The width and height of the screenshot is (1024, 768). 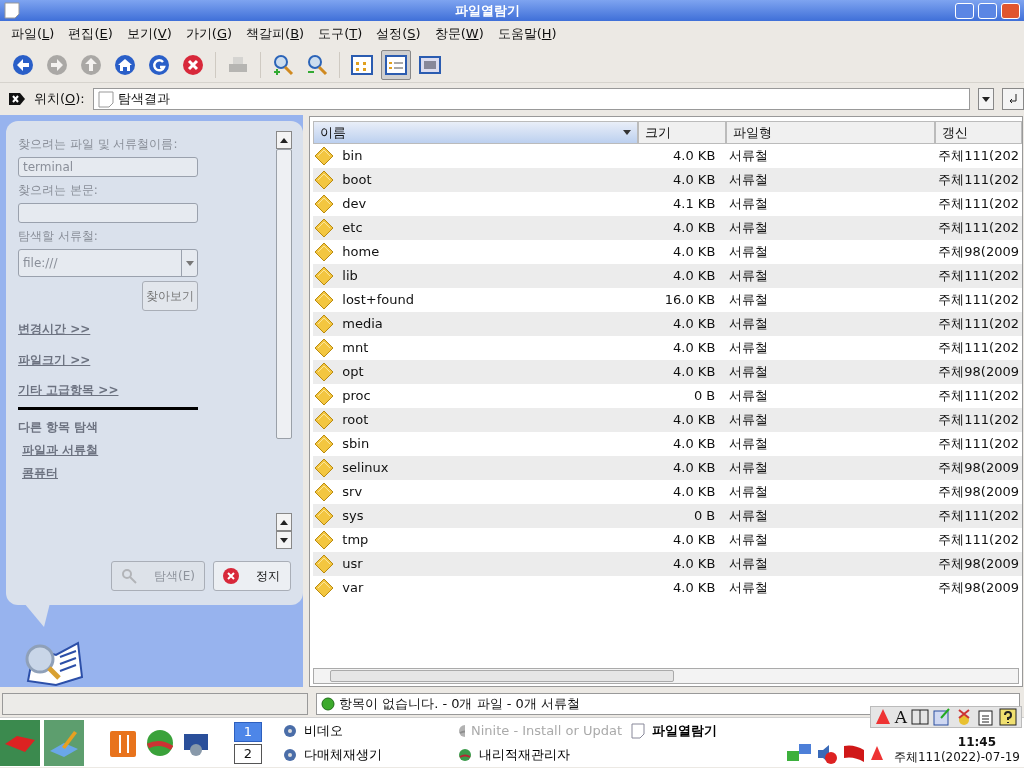 I want to click on minimize-button, so click(x=964, y=10).